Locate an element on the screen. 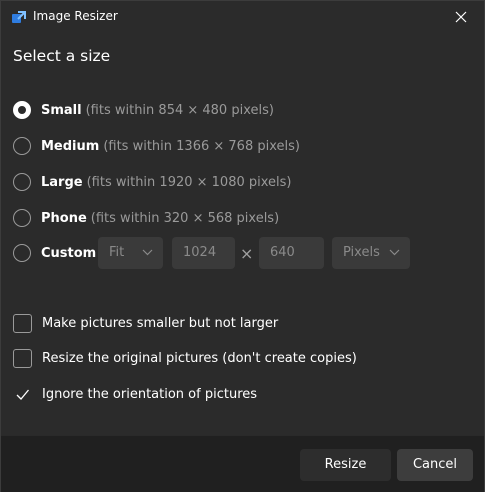  size-name: Custom is located at coordinates (69, 253).